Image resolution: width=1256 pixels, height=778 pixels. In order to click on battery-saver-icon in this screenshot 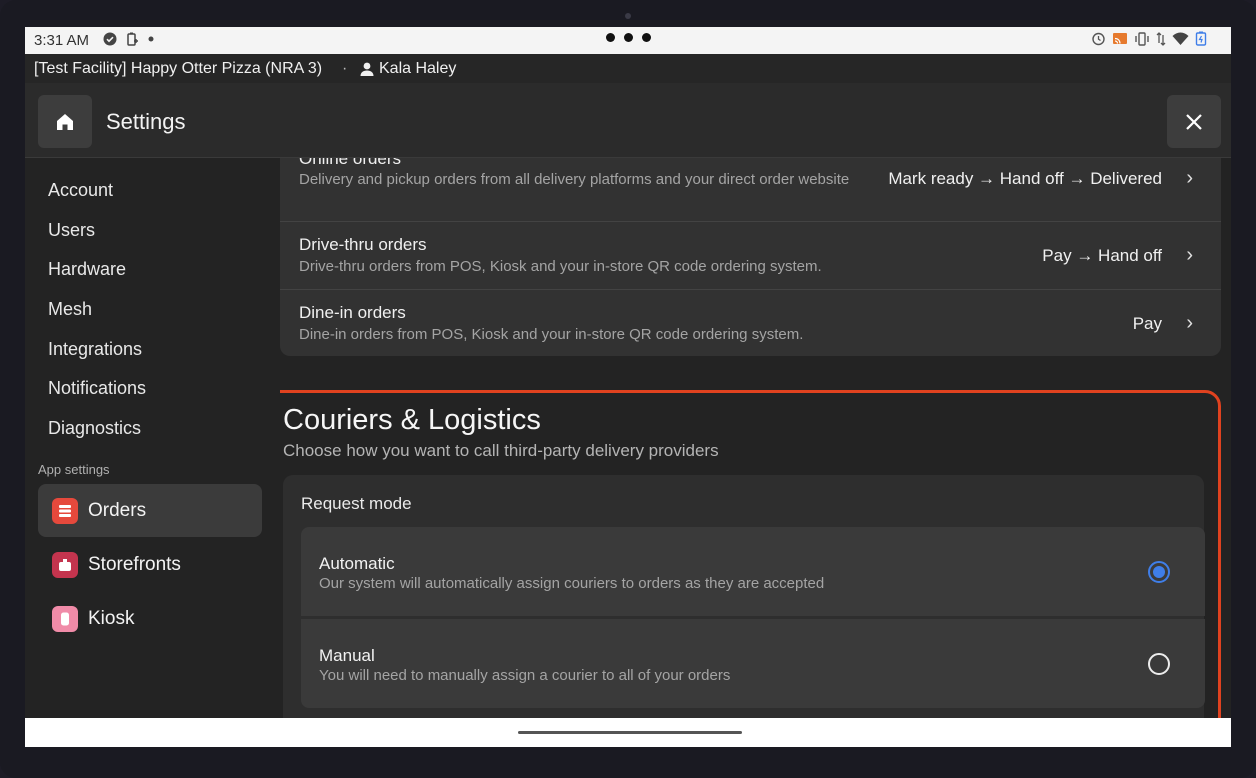, I will do `click(132, 39)`.